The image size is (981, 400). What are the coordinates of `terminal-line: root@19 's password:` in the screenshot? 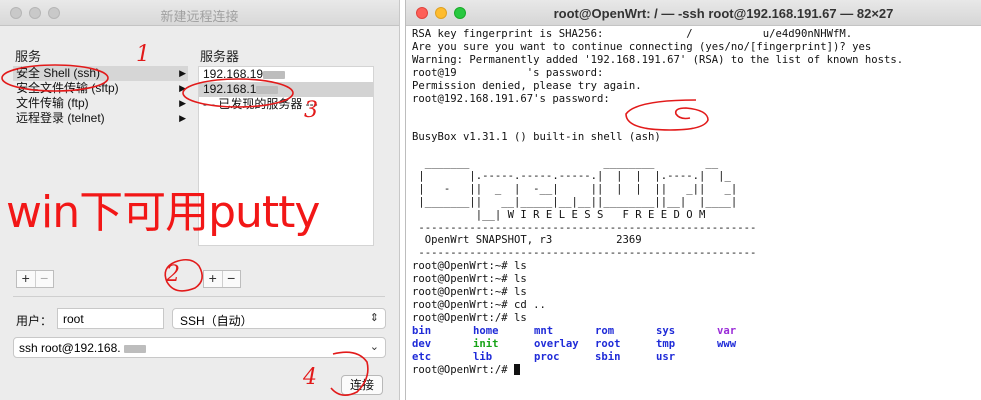 It's located at (508, 72).